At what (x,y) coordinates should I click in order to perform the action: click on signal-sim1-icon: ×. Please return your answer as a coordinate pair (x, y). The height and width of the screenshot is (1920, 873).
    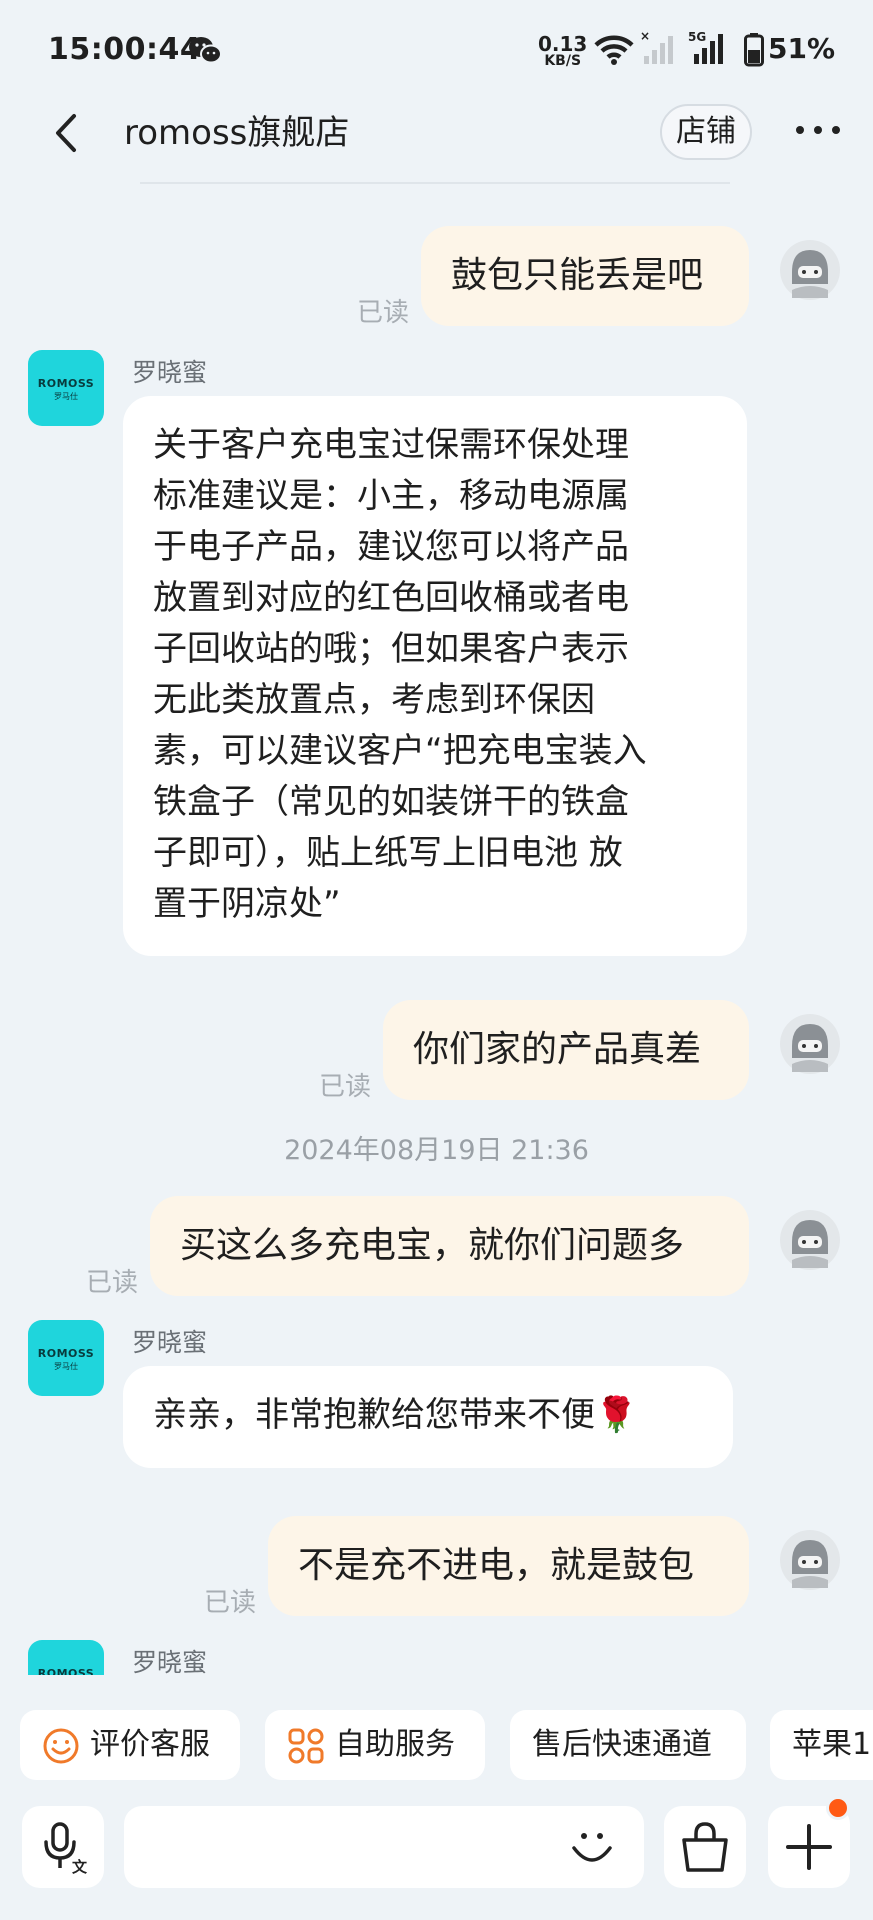
    Looking at the image, I should click on (659, 48).